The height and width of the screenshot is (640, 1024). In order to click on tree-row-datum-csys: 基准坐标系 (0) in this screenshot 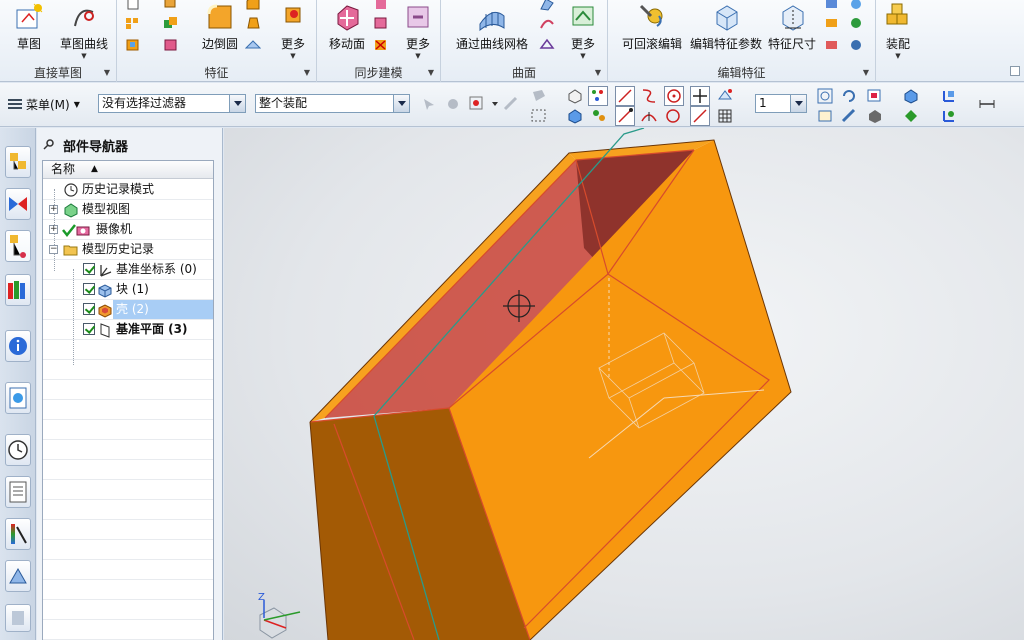, I will do `click(128, 270)`.